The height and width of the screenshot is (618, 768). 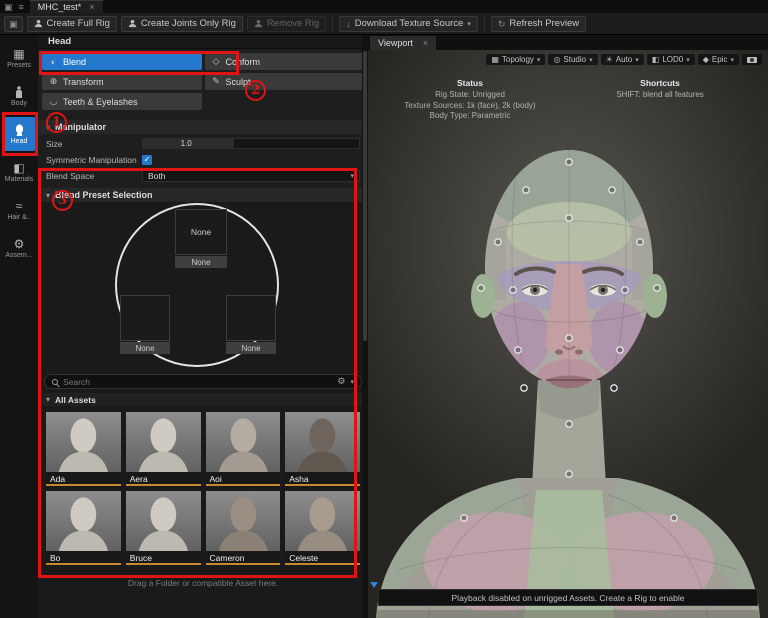 I want to click on studio-environment-dropdown: ◎ Studio ▾, so click(x=573, y=59).